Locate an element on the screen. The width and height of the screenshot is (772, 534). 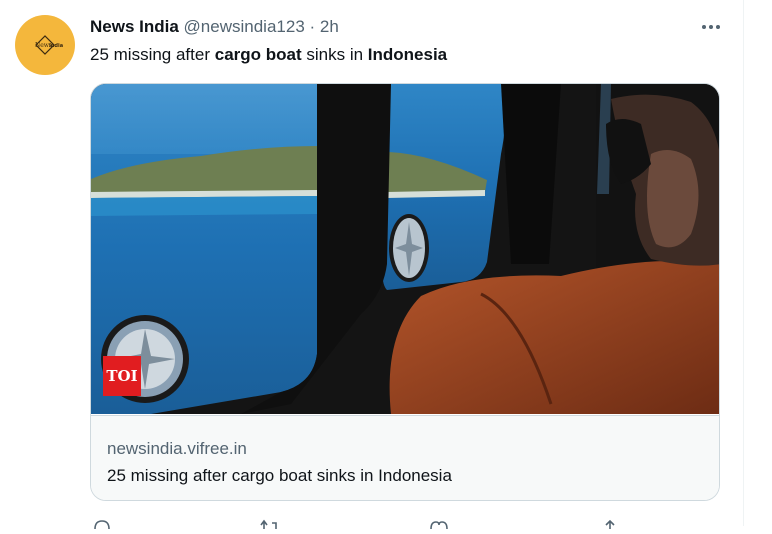
tweet-text-keyword-indonesia: Indonesia is located at coordinates (407, 54).